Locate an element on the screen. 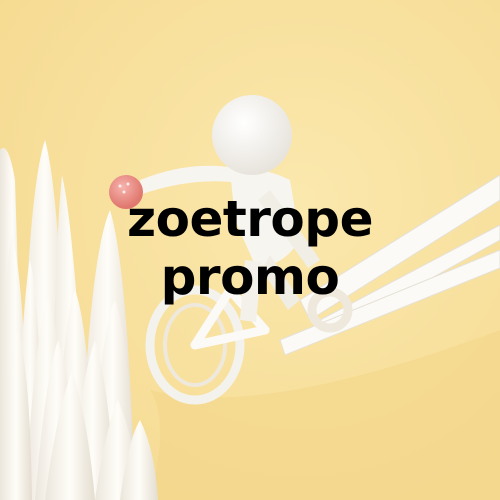 The height and width of the screenshot is (500, 500). title-line-1: zoetrope is located at coordinates (250, 219).